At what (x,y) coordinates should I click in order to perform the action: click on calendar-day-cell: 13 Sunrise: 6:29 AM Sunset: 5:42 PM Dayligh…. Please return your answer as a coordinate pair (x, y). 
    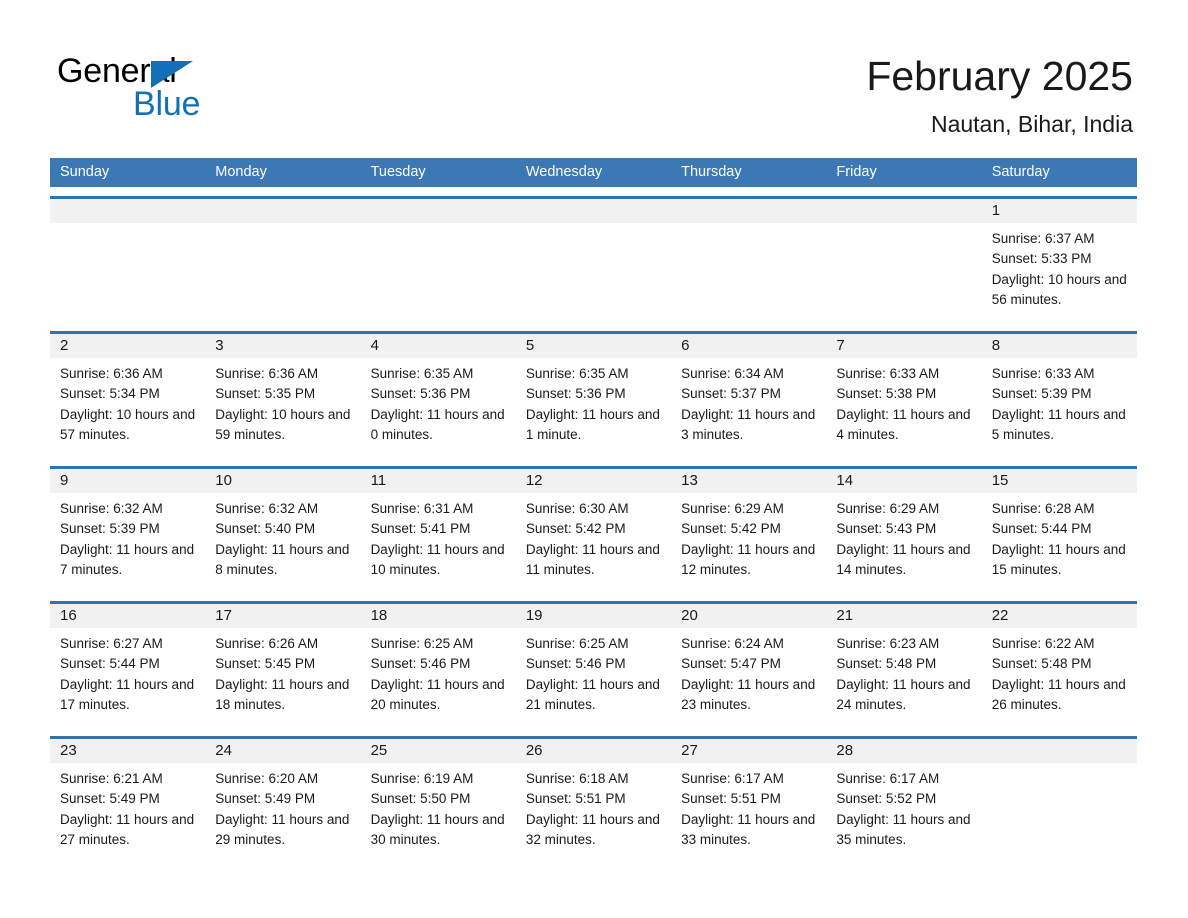
    Looking at the image, I should click on (749, 529).